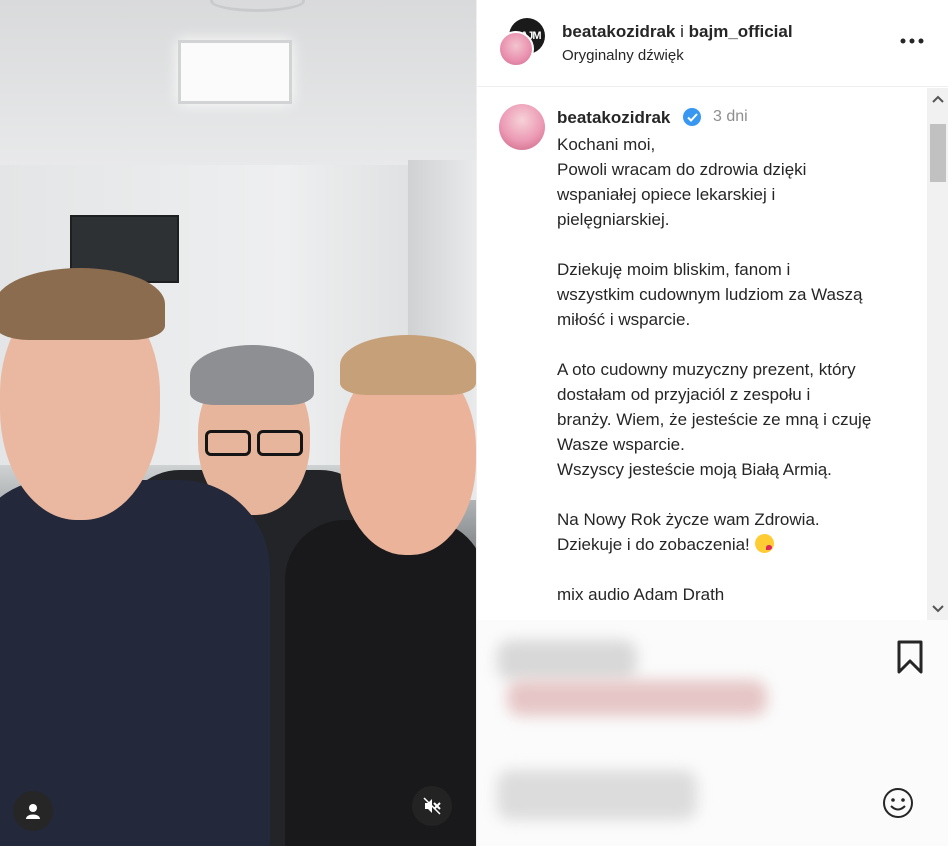 The height and width of the screenshot is (846, 948). What do you see at coordinates (710, 294) in the screenshot?
I see `caption-line: wszystkim cudownym ludziom za Waszą` at bounding box center [710, 294].